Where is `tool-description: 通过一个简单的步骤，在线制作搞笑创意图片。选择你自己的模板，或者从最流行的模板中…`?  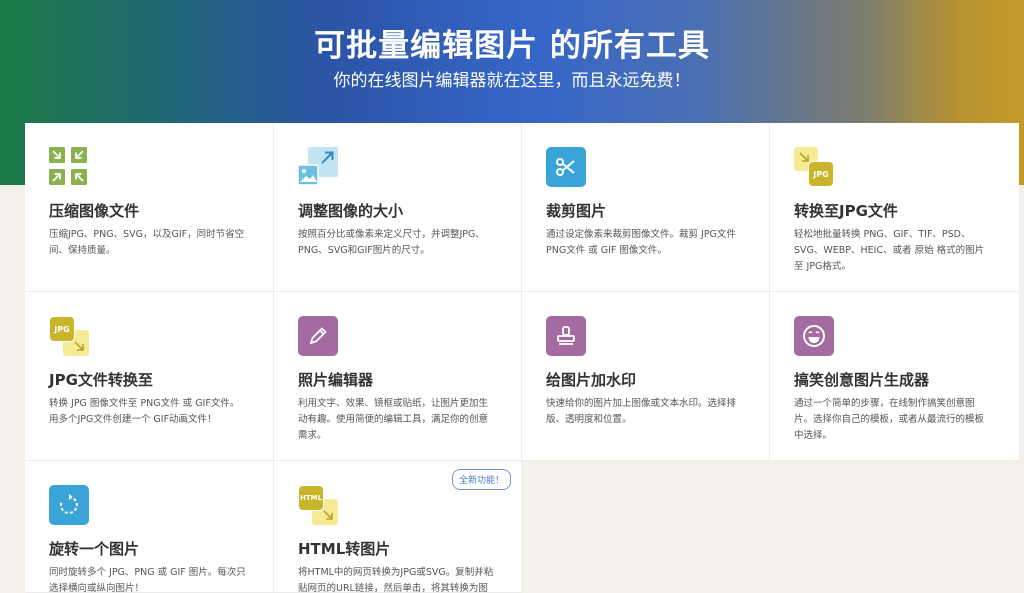
tool-description: 通过一个简单的步骤，在线制作搞笑创意图片。选择你自己的模板，或者从最流行的模板中… is located at coordinates (889, 419).